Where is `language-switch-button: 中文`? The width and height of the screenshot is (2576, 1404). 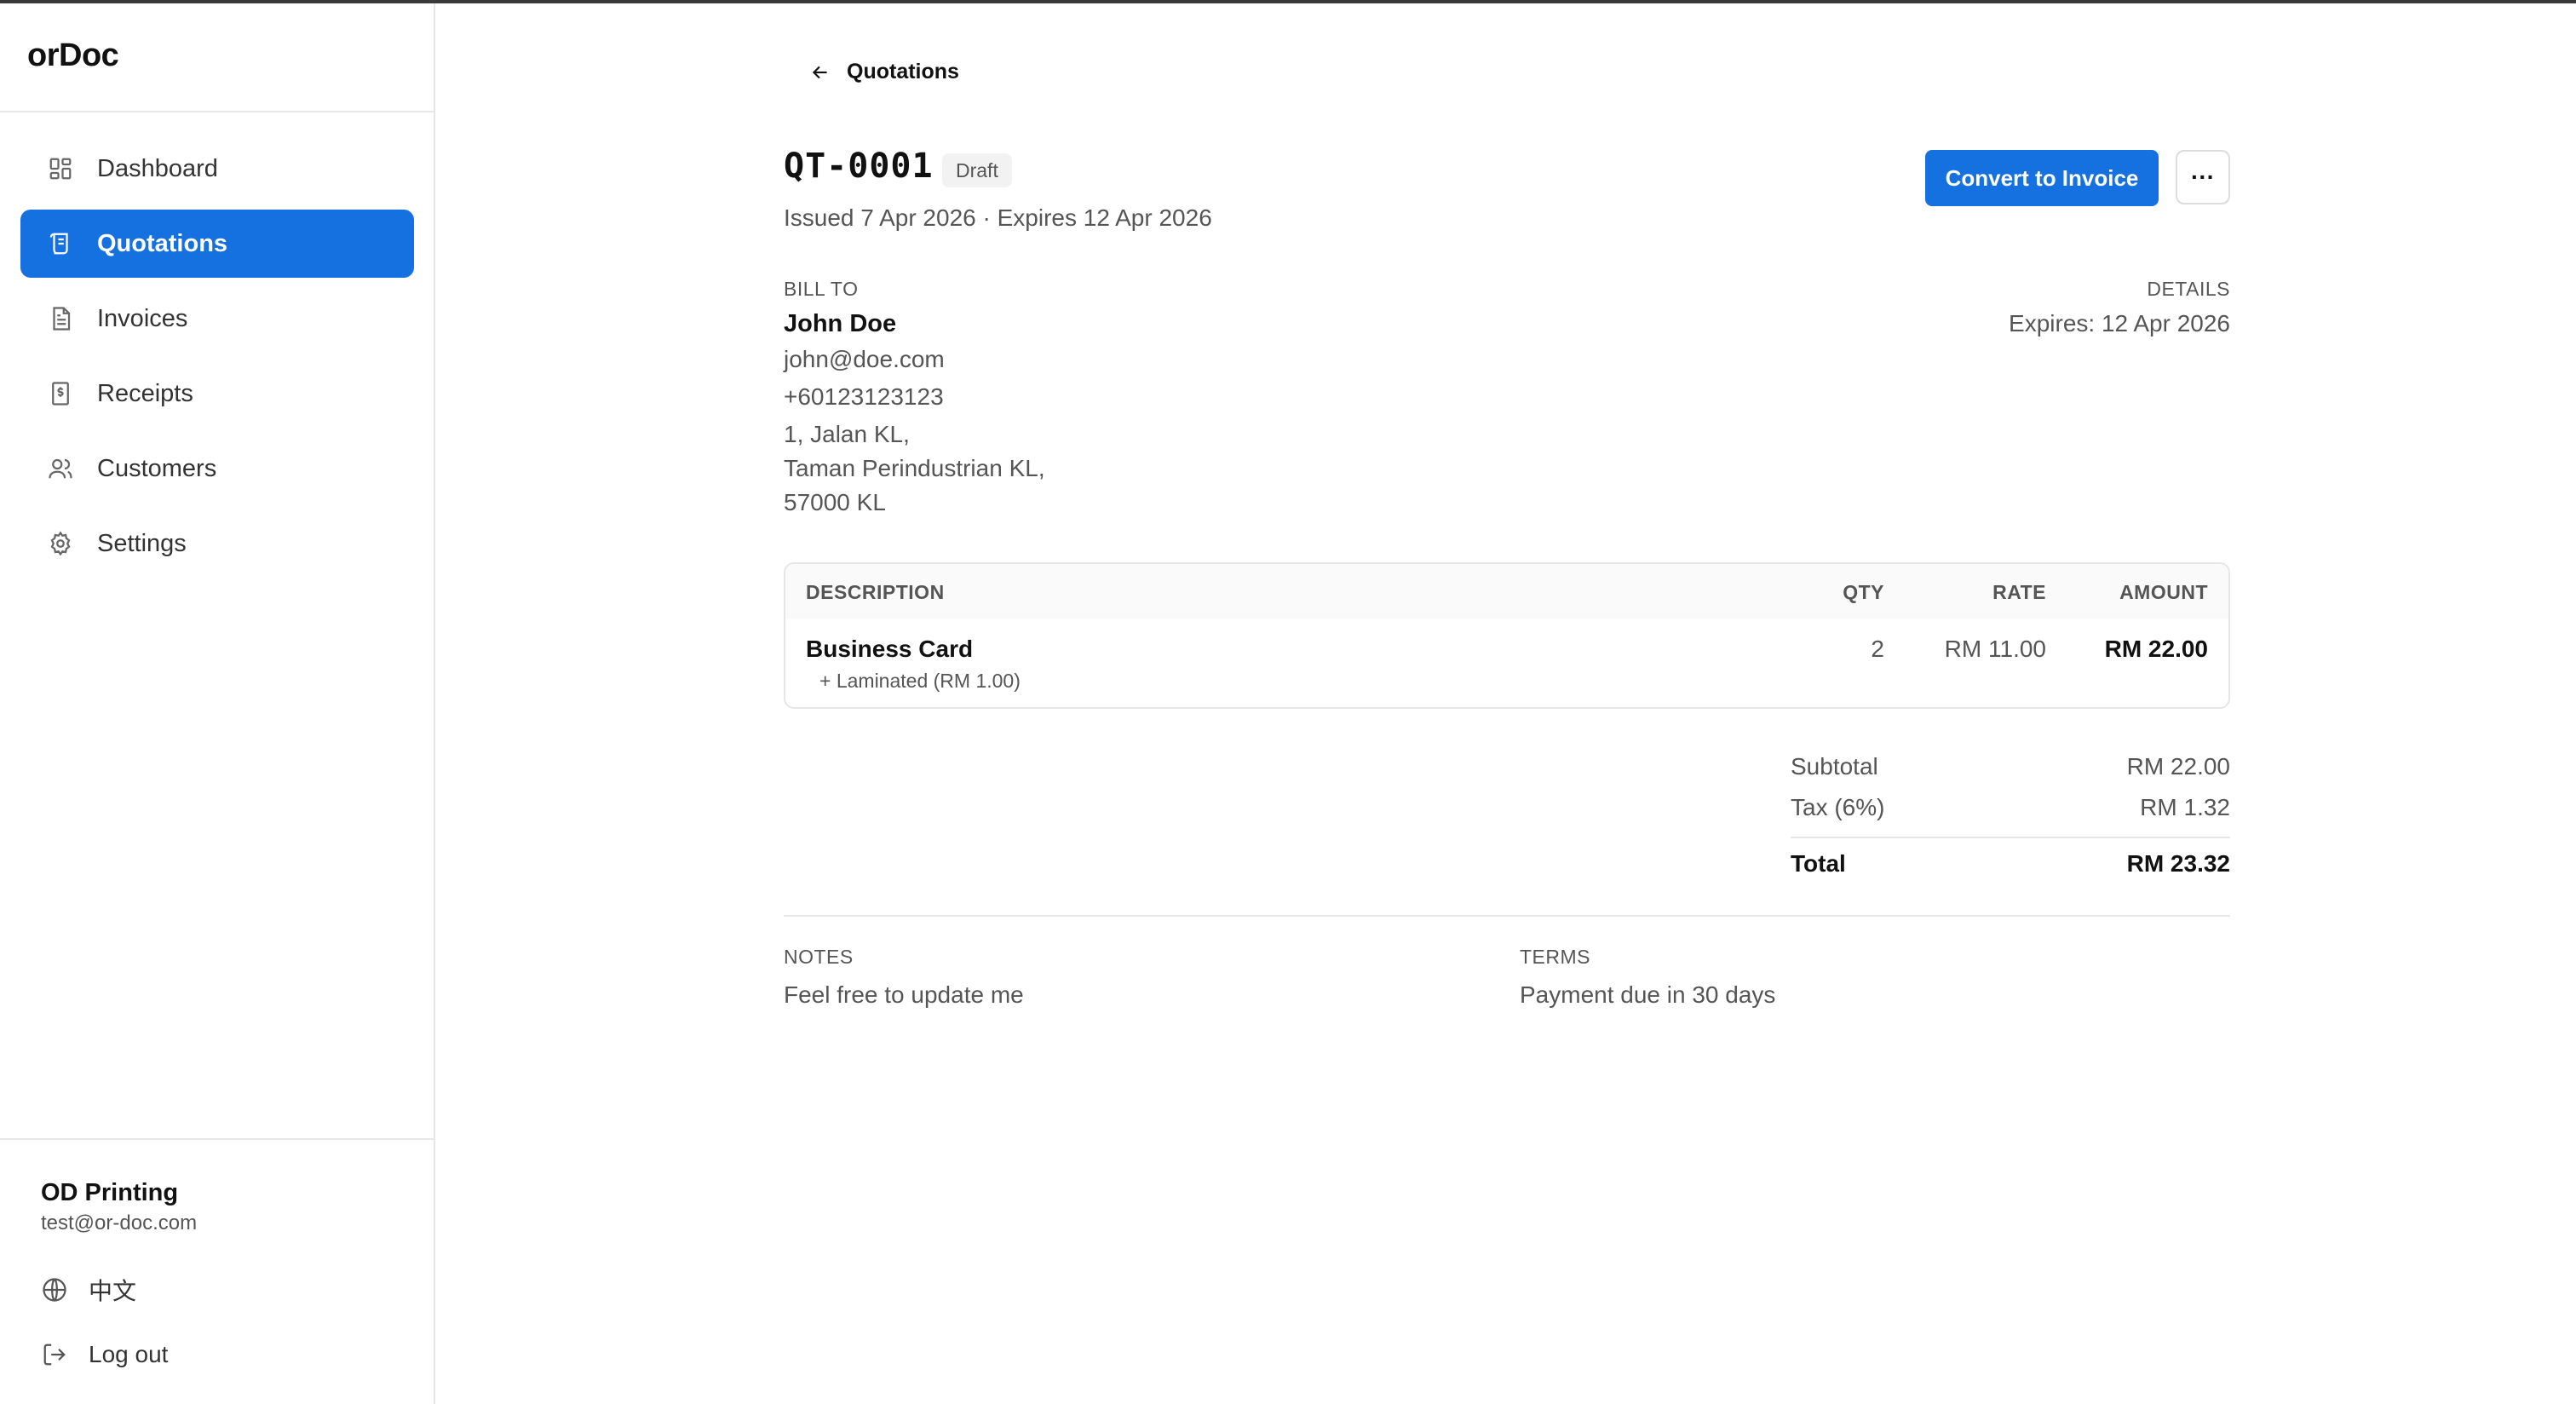 language-switch-button: 中文 is located at coordinates (88, 1290).